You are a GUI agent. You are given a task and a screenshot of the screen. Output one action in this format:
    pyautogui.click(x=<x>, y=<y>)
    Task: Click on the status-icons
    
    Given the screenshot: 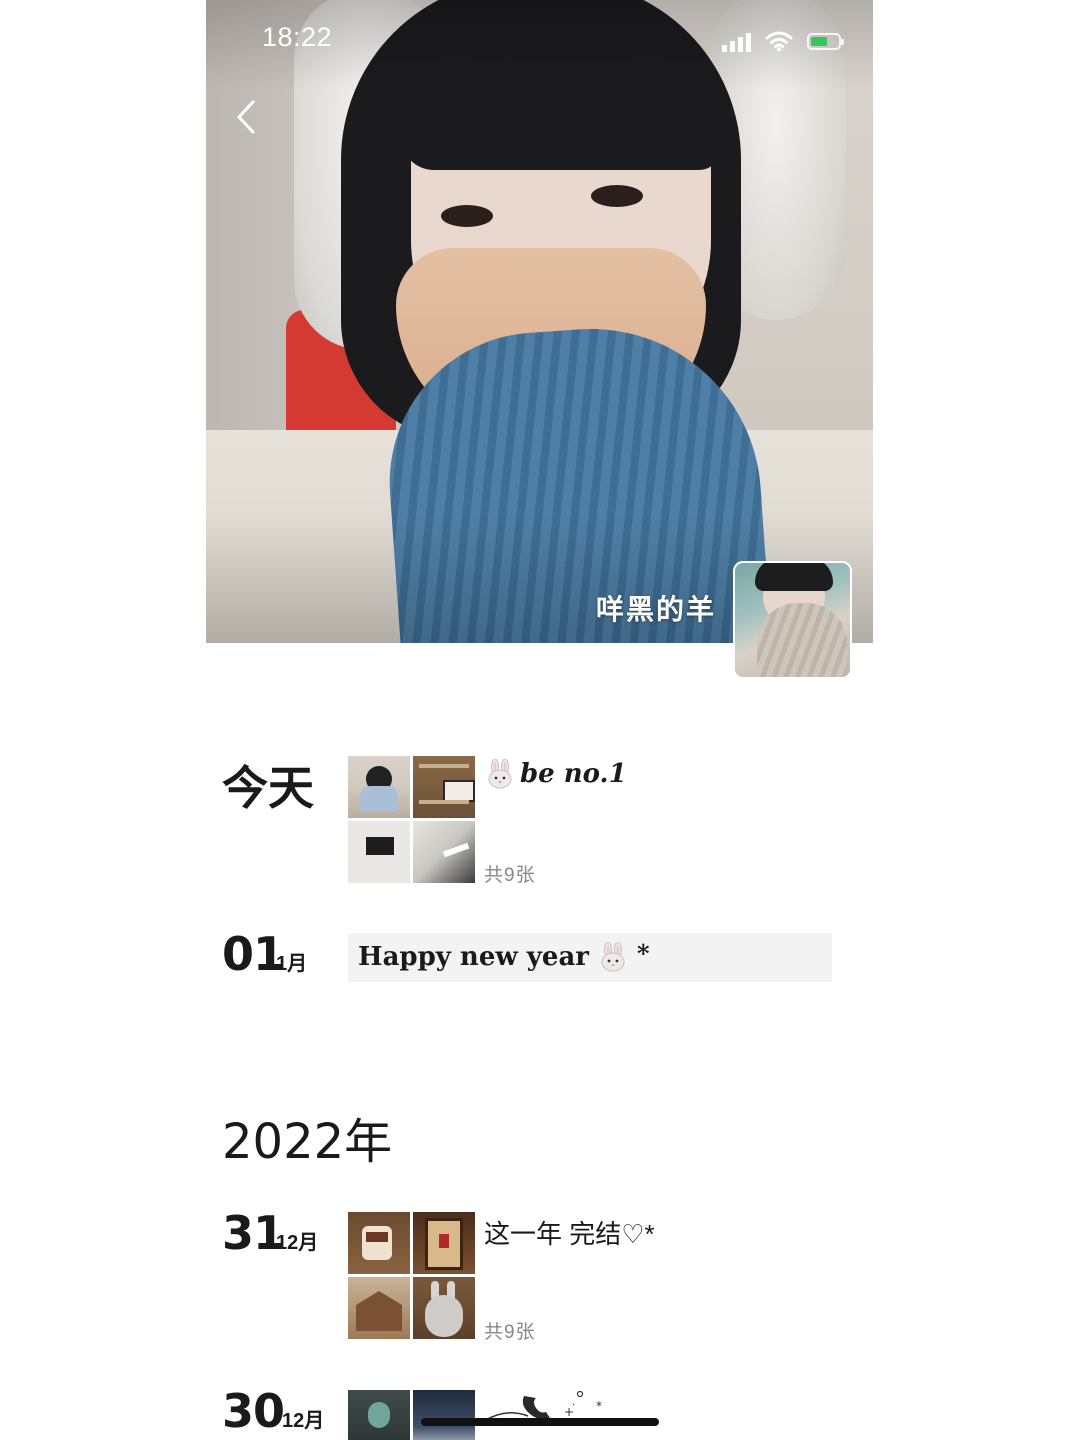 What is the action you would take?
    pyautogui.click(x=783, y=41)
    